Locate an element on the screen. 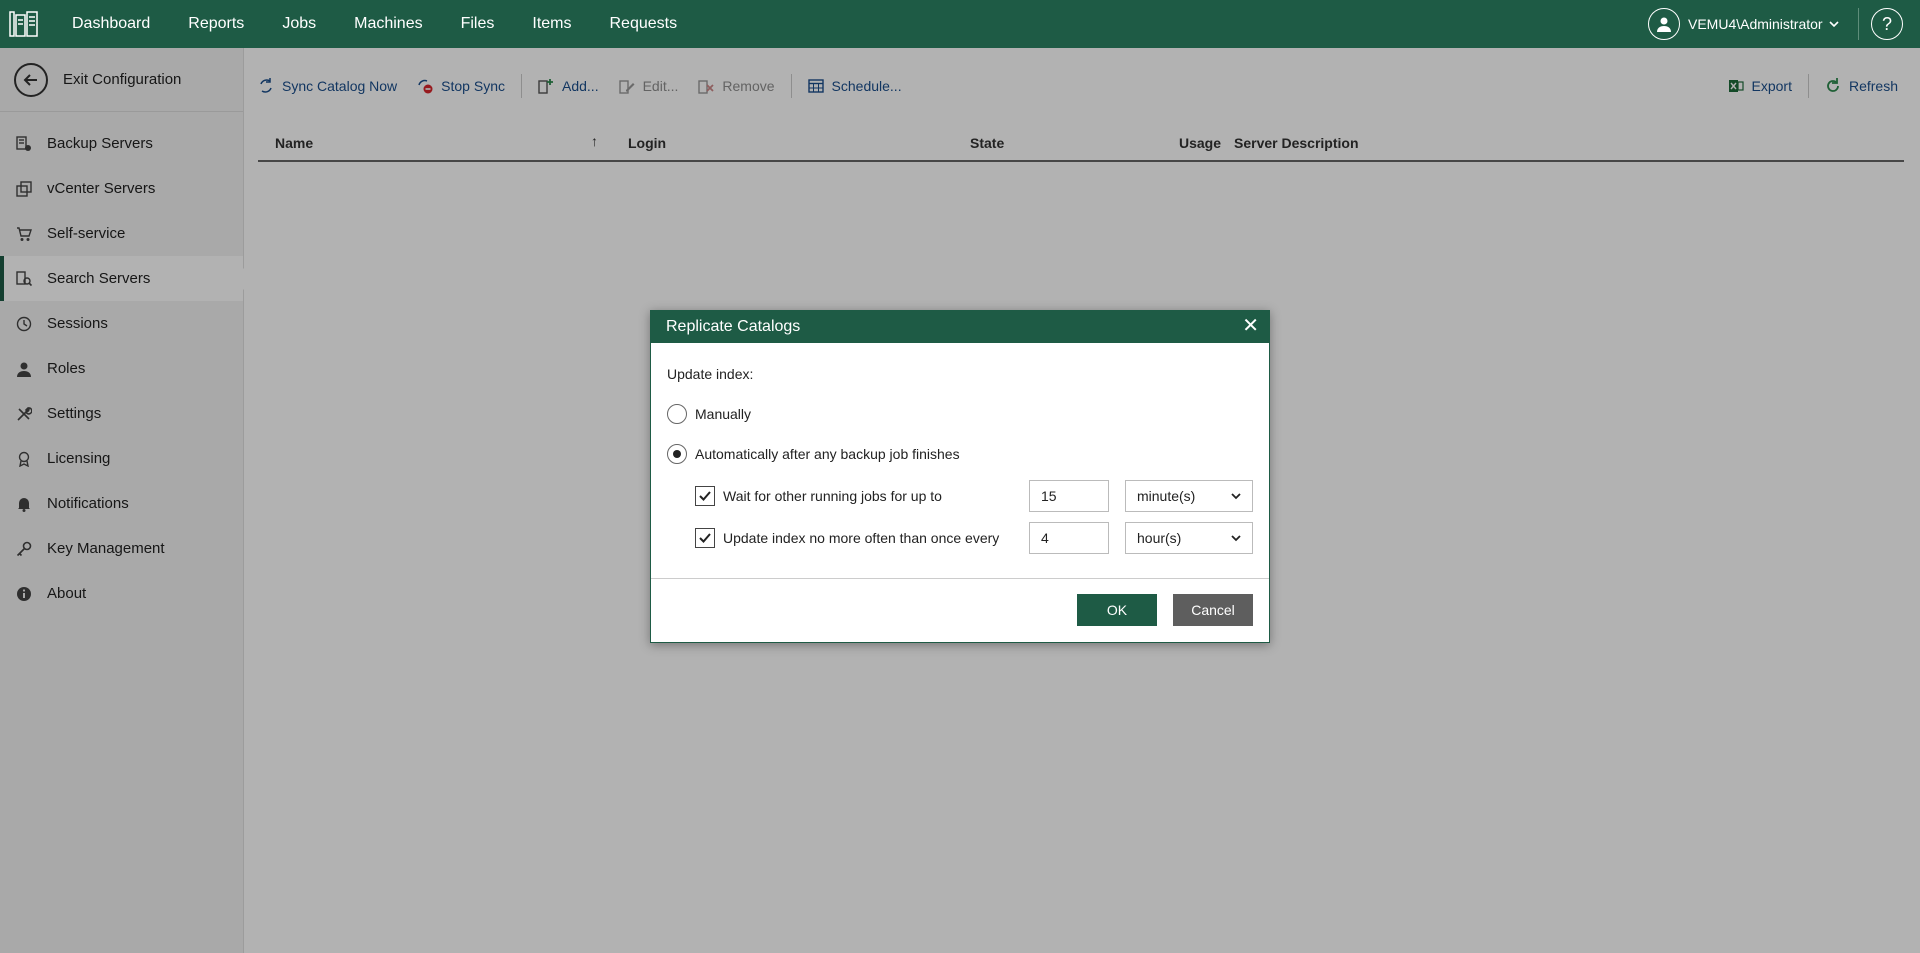  app-logo-icon is located at coordinates (24, 24).